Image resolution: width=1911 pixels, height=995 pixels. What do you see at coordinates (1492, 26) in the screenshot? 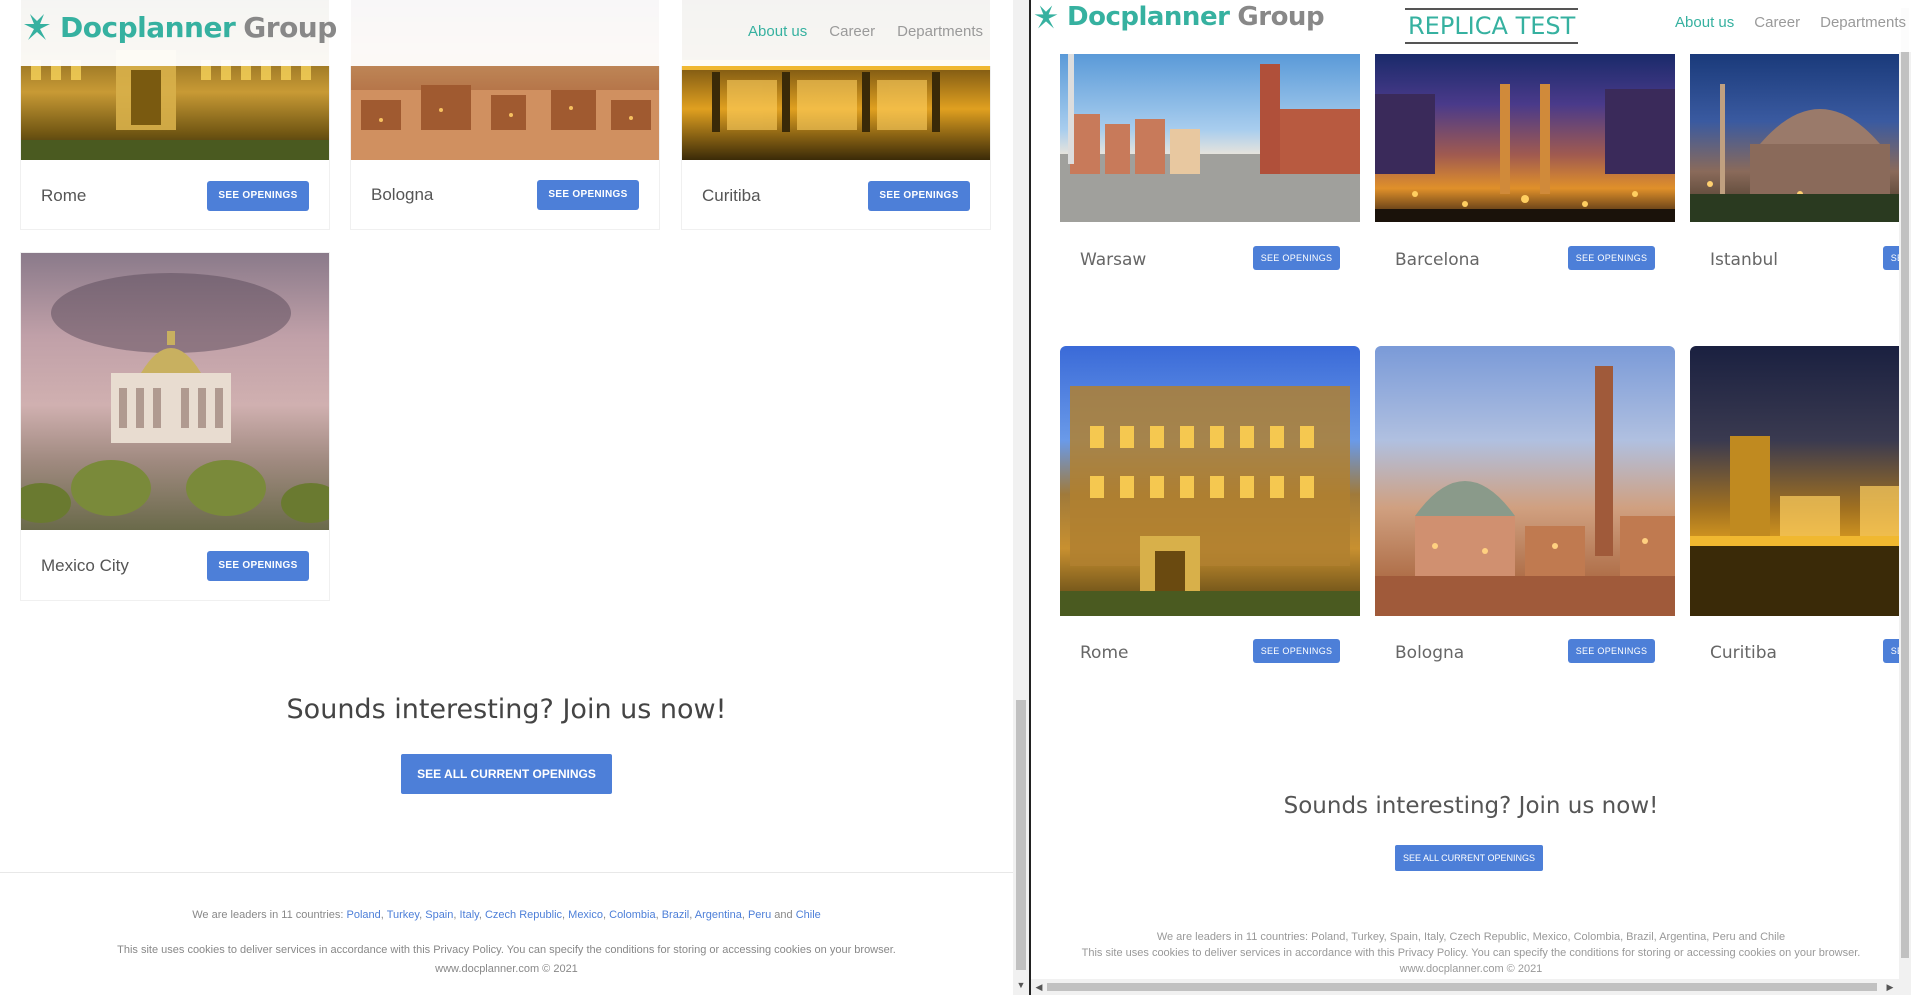
I see `replica-test-label: REPLICA TEST` at bounding box center [1492, 26].